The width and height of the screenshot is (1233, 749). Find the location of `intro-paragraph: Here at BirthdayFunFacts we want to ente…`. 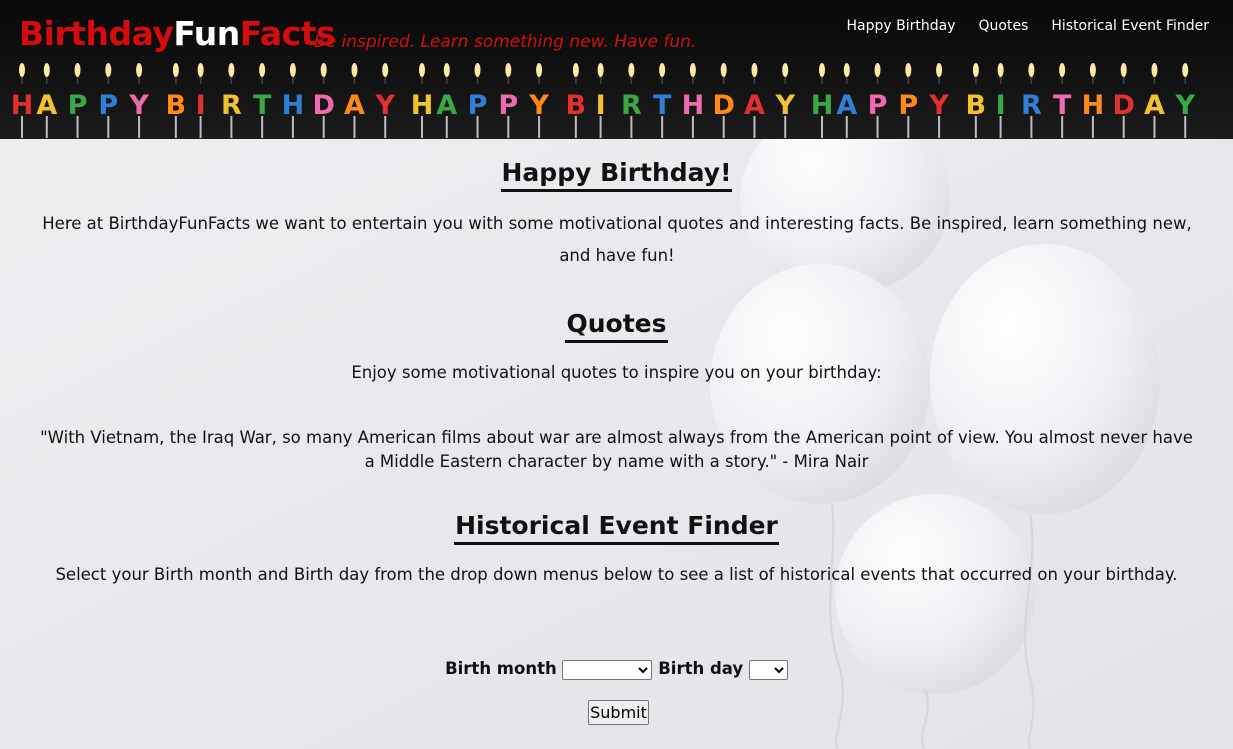

intro-paragraph: Here at BirthdayFunFacts we want to ente… is located at coordinates (617, 239).